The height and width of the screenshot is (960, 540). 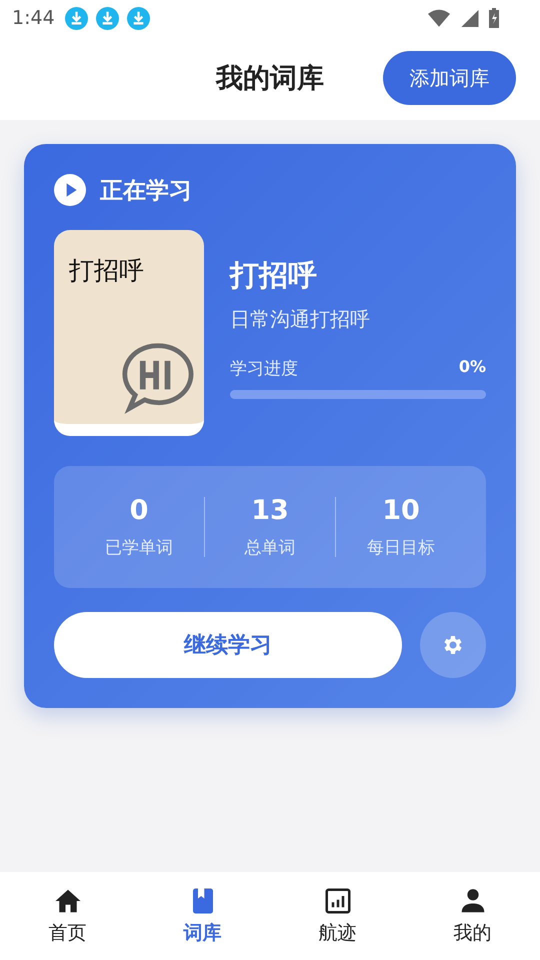 I want to click on page-title: 我的词库, so click(x=270, y=79).